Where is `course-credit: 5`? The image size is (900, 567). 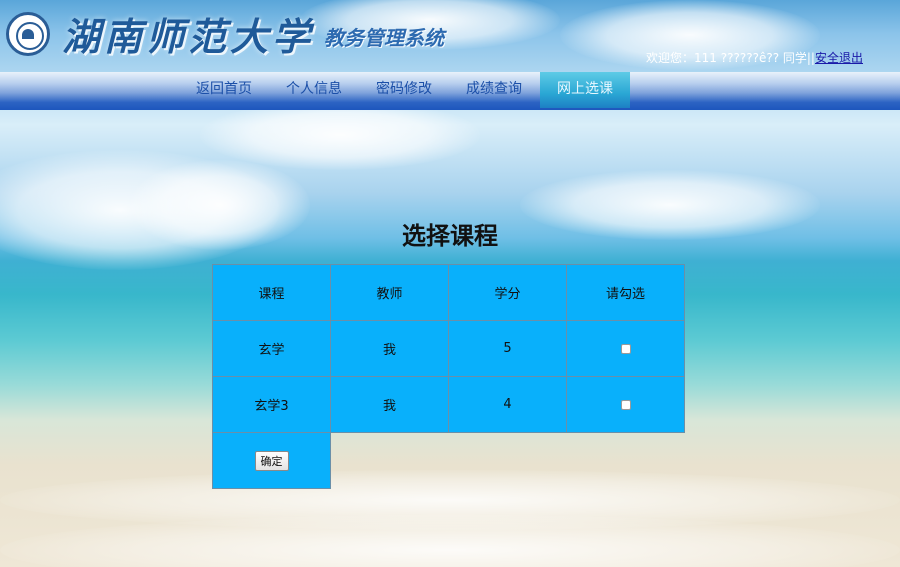
course-credit: 5 is located at coordinates (507, 348).